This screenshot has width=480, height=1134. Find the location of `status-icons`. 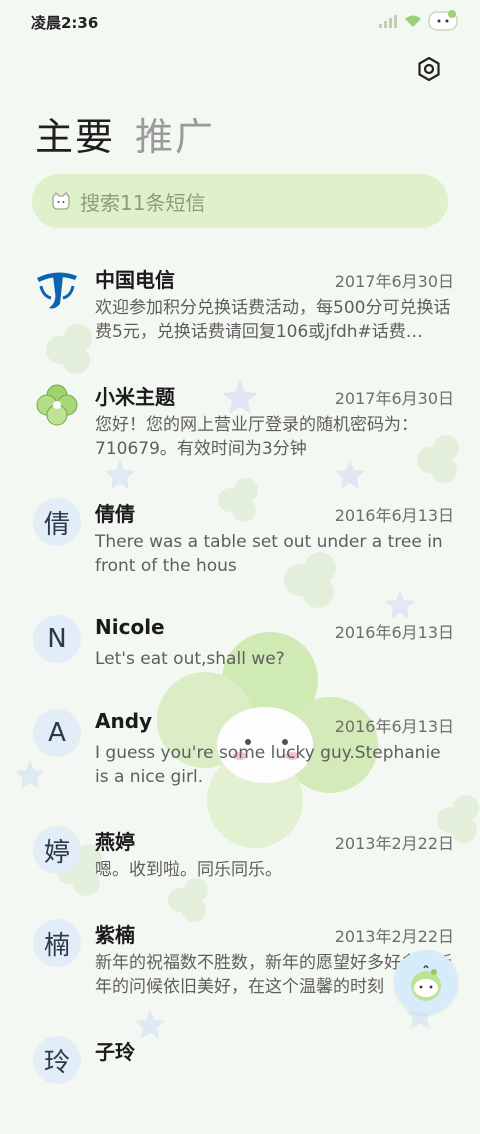

status-icons is located at coordinates (418, 22).